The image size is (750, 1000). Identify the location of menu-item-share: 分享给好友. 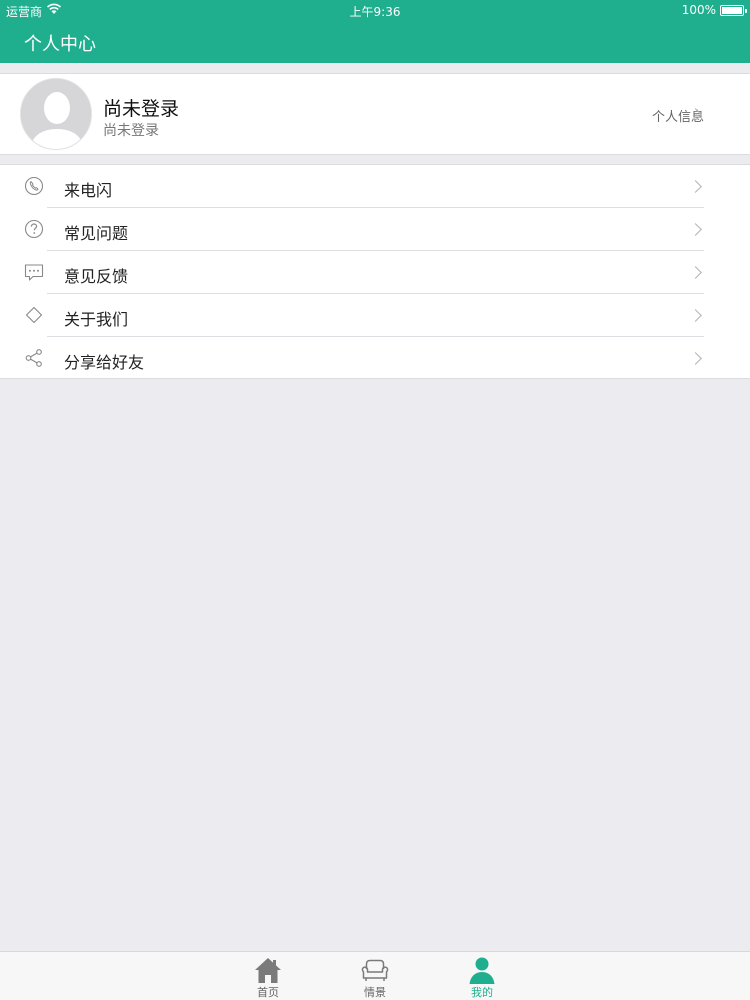
(375, 358).